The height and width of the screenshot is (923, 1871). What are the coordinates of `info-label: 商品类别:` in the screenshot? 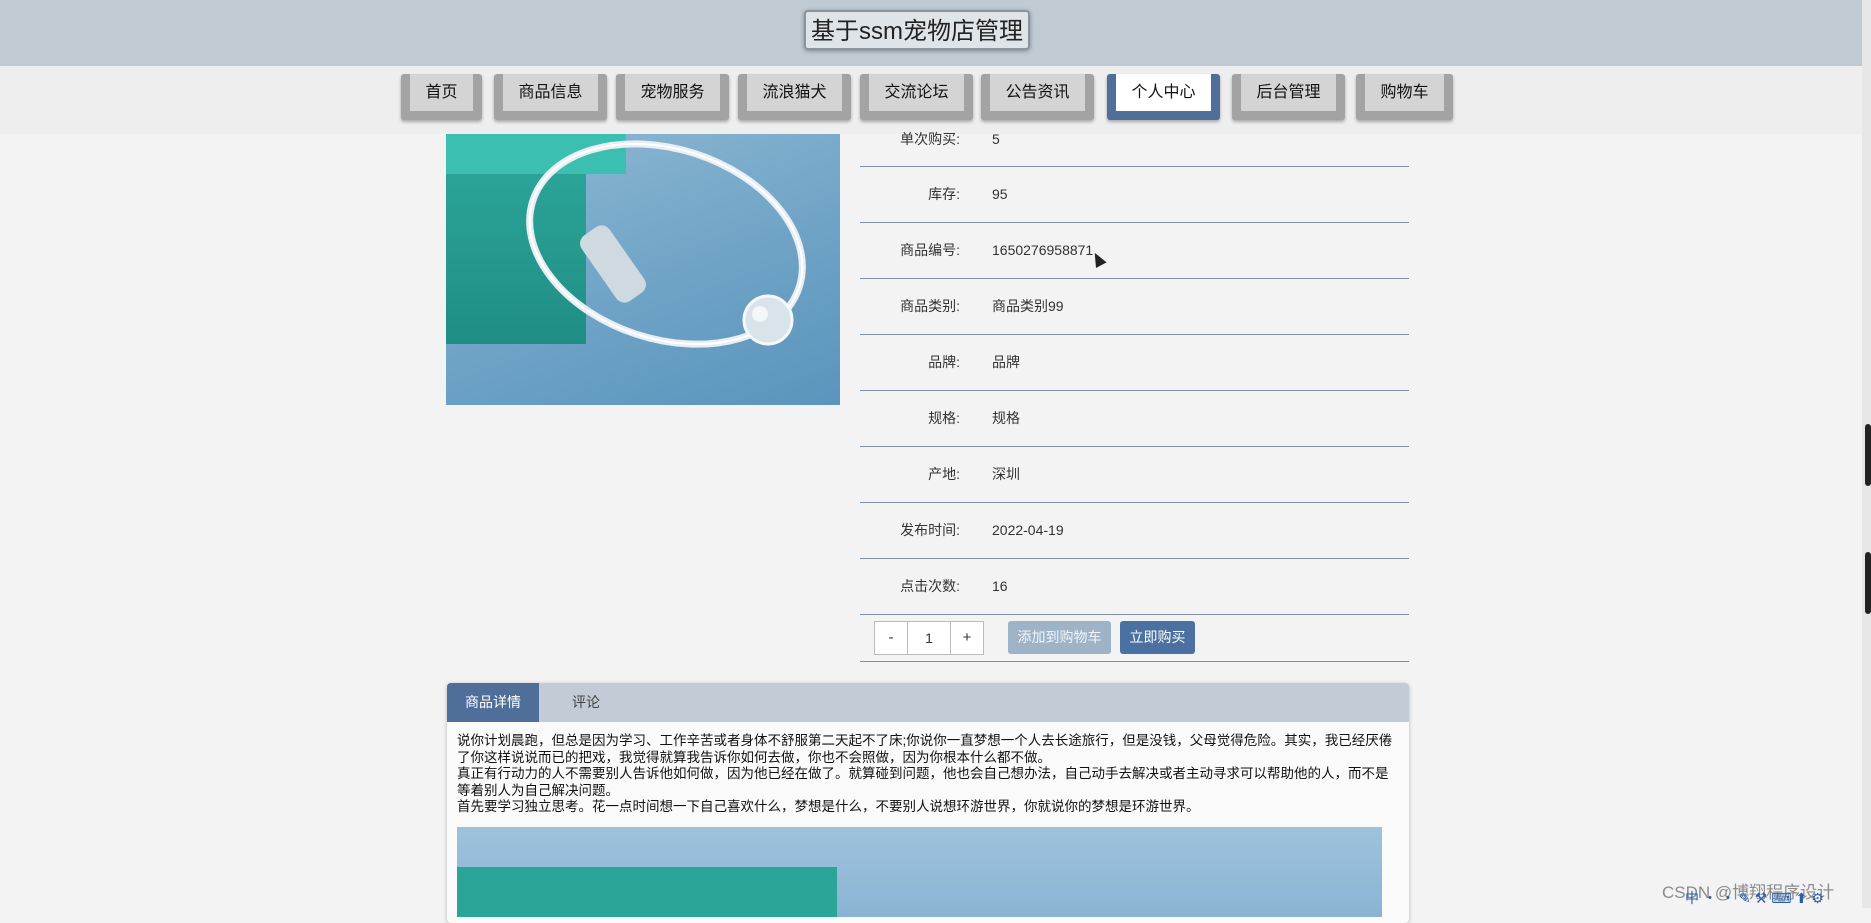 It's located at (930, 306).